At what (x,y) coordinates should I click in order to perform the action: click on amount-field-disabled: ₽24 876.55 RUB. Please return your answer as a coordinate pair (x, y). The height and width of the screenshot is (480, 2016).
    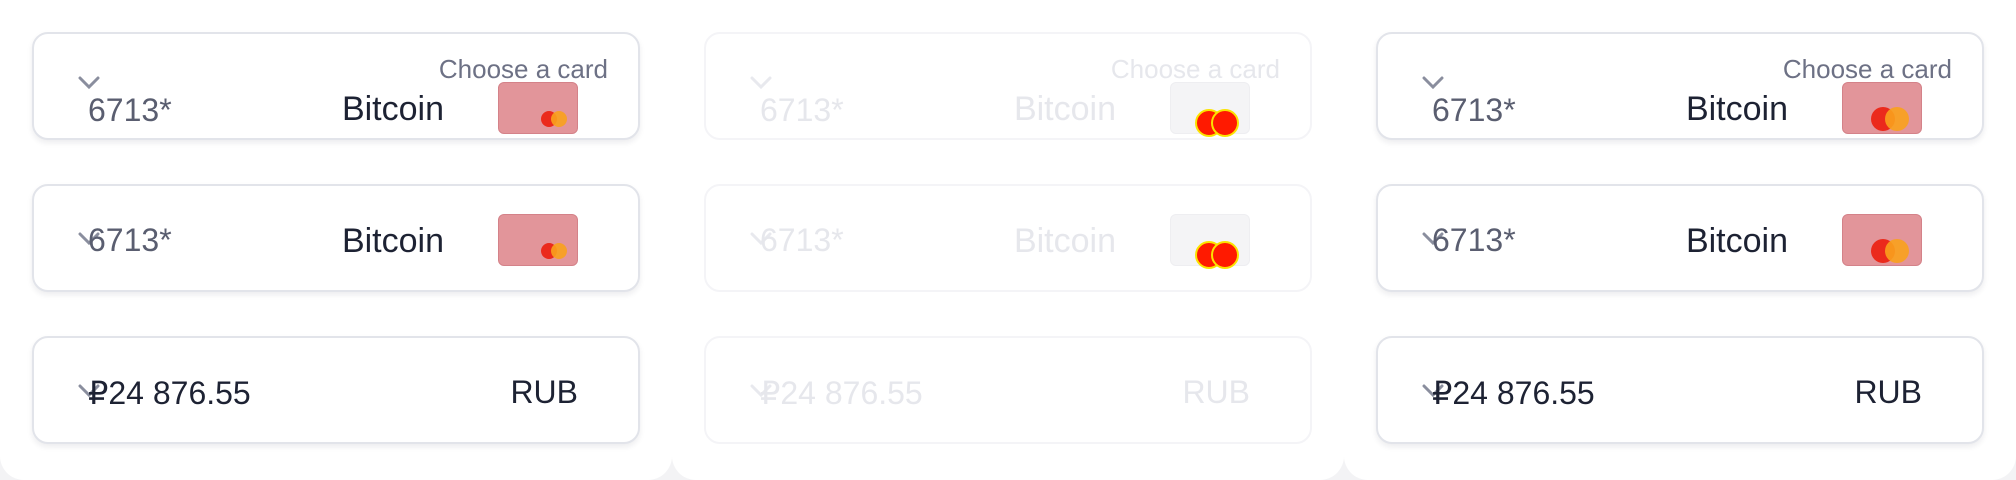
    Looking at the image, I should click on (1008, 390).